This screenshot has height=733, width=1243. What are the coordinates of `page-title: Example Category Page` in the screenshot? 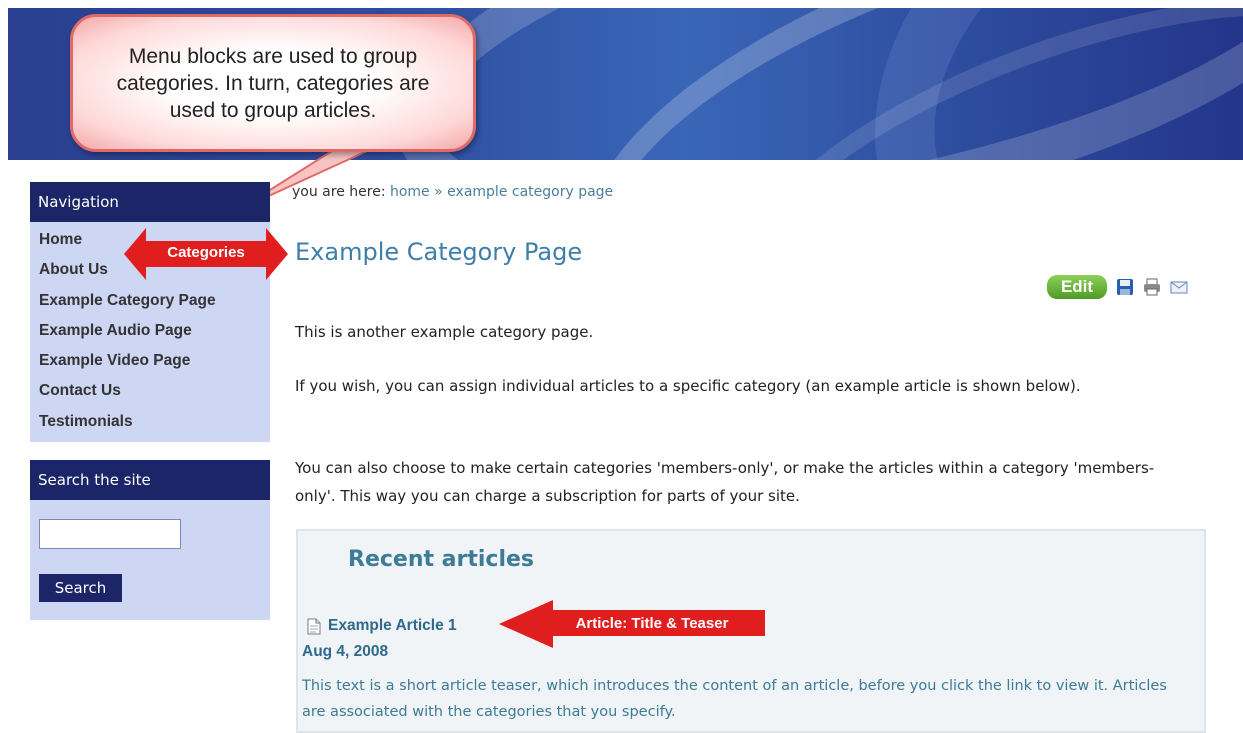 It's located at (439, 252).